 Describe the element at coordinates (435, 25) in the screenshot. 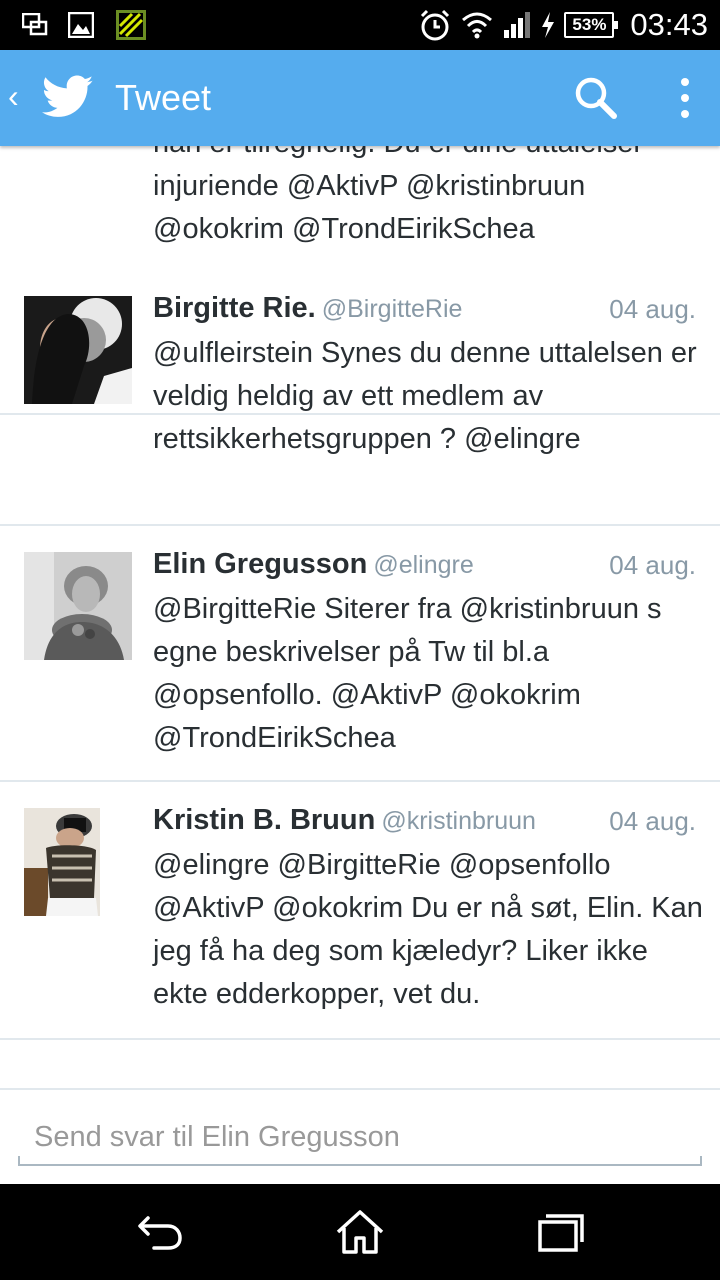

I see `alarm-icon` at that location.